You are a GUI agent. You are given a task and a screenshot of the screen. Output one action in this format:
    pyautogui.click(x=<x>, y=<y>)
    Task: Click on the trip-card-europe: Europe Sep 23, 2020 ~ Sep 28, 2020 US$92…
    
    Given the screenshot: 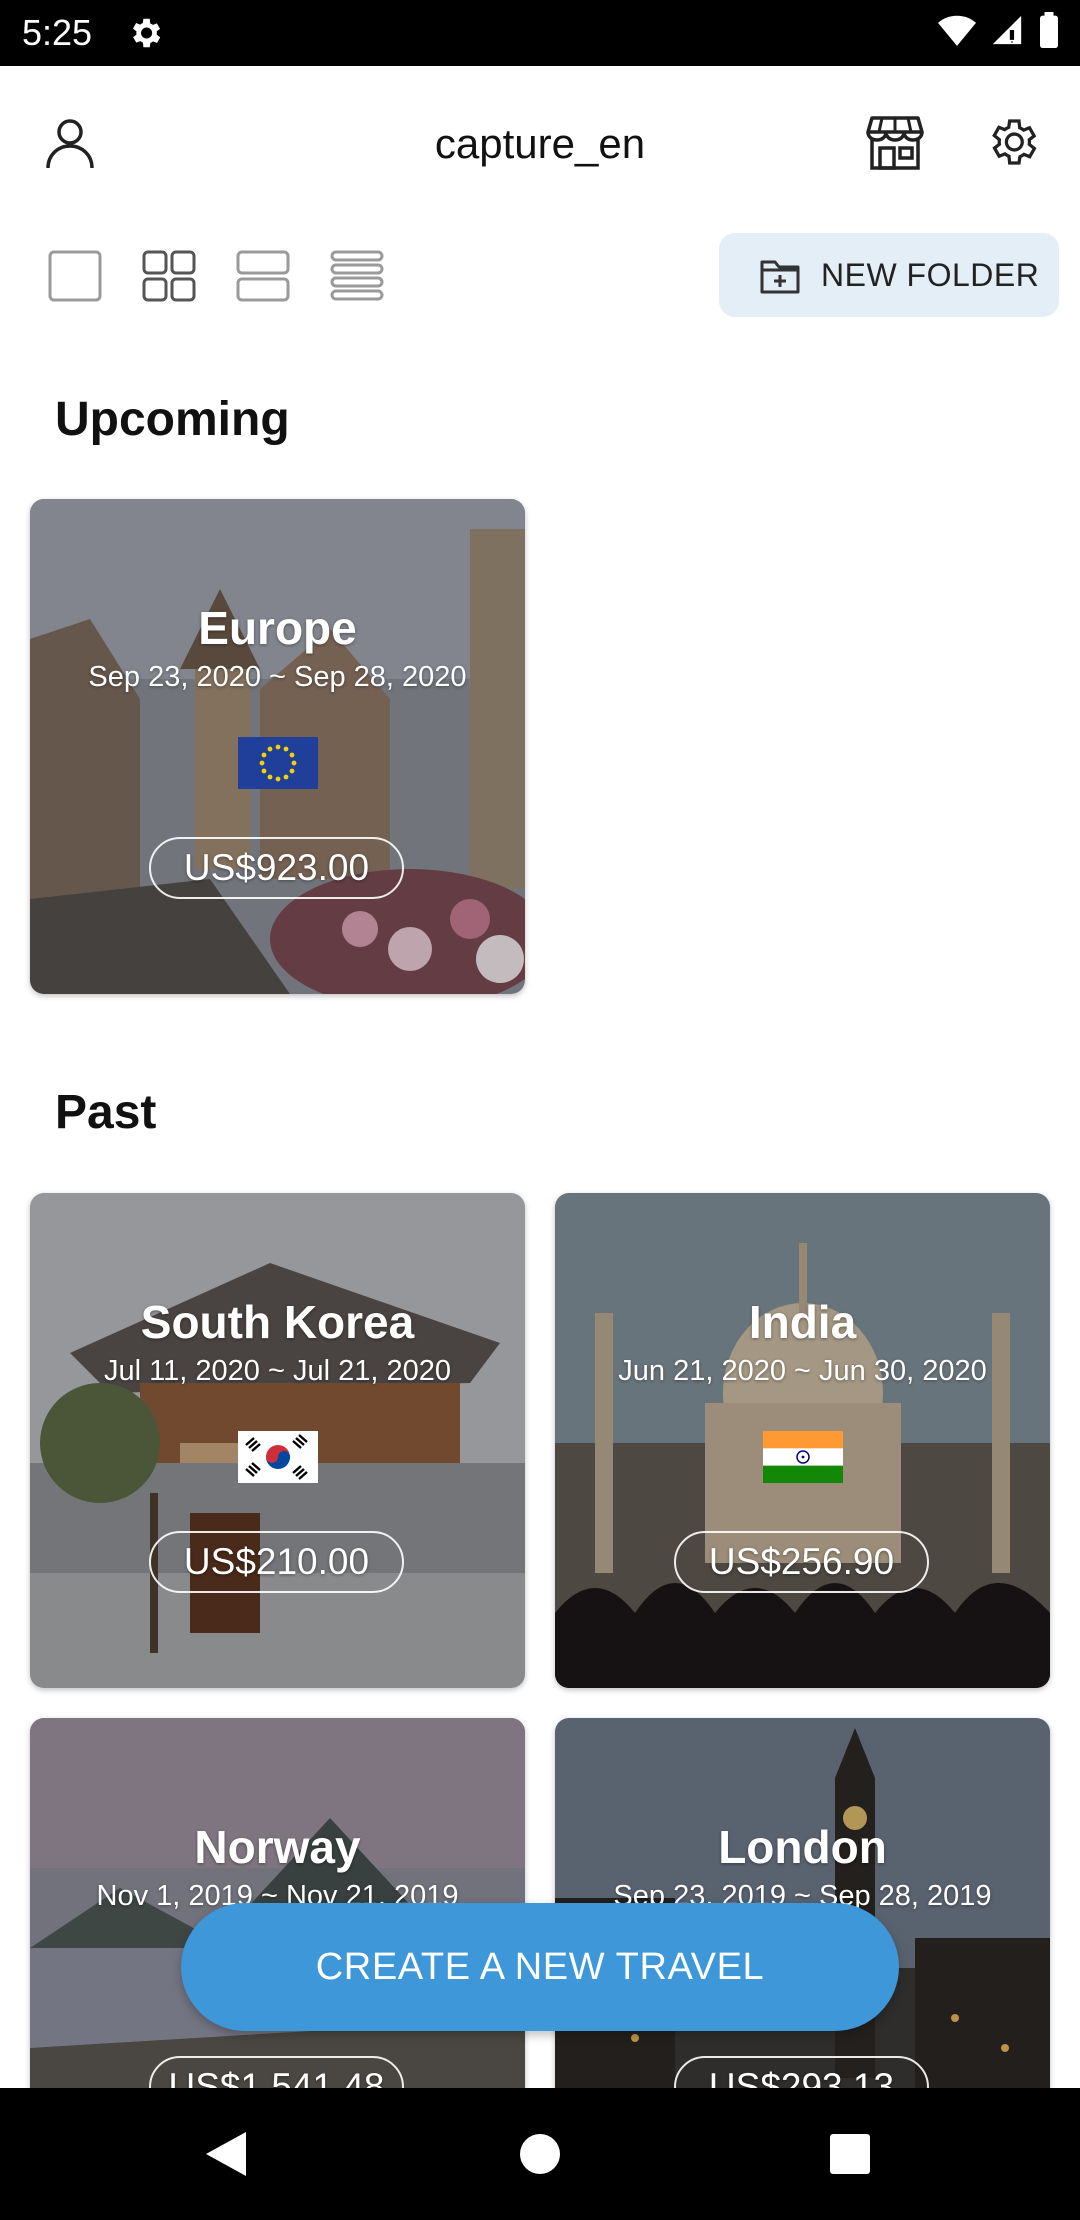 What is the action you would take?
    pyautogui.click(x=277, y=746)
    